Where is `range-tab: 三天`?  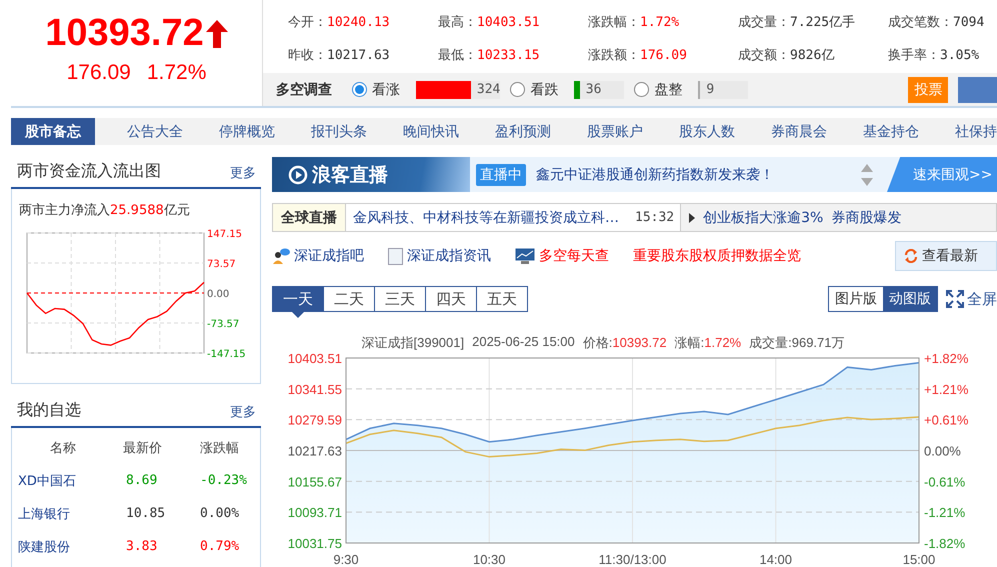 range-tab: 三天 is located at coordinates (400, 299).